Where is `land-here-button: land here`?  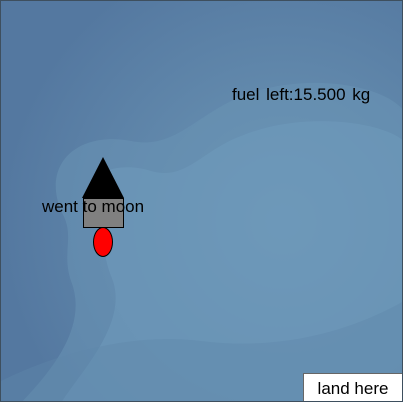 land-here-button: land here is located at coordinates (352, 387).